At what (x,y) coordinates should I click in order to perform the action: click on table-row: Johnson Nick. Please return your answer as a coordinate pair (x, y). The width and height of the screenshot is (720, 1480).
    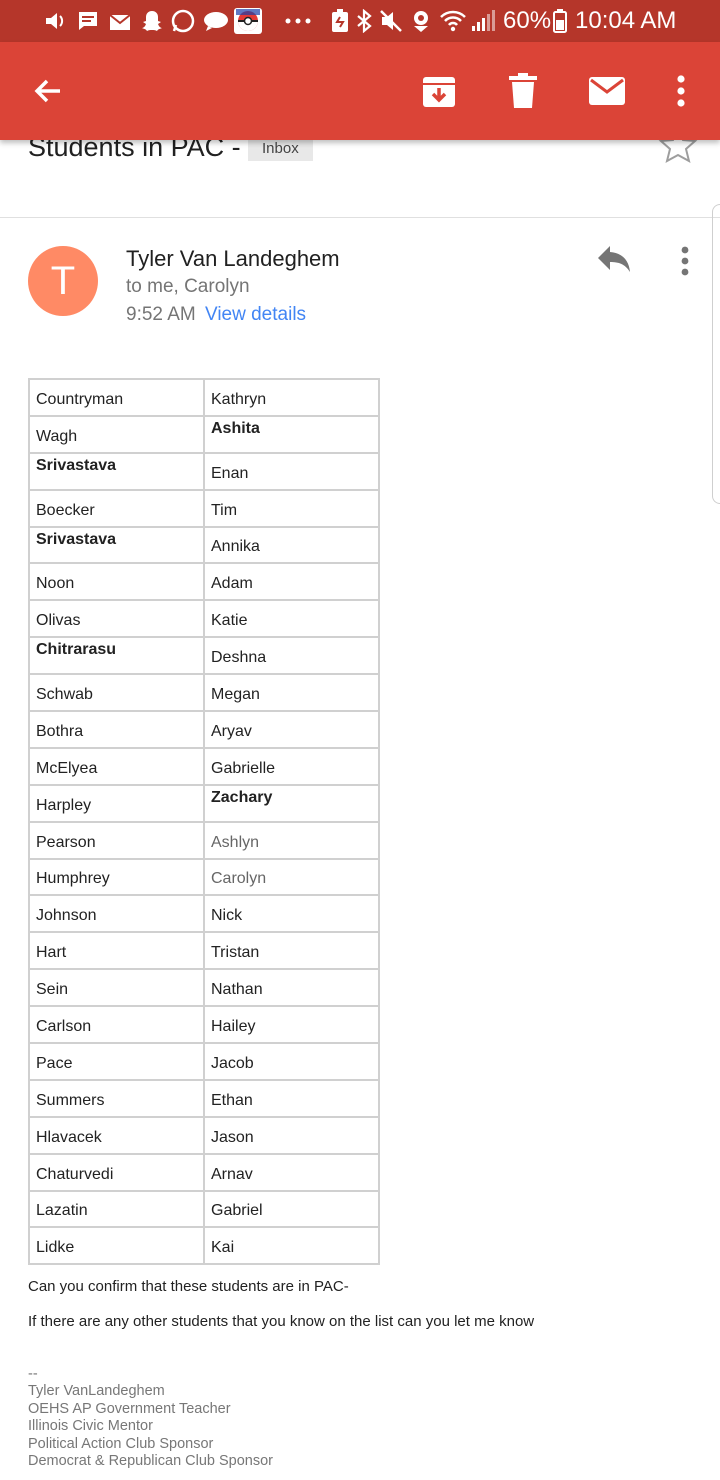
    Looking at the image, I should click on (204, 914).